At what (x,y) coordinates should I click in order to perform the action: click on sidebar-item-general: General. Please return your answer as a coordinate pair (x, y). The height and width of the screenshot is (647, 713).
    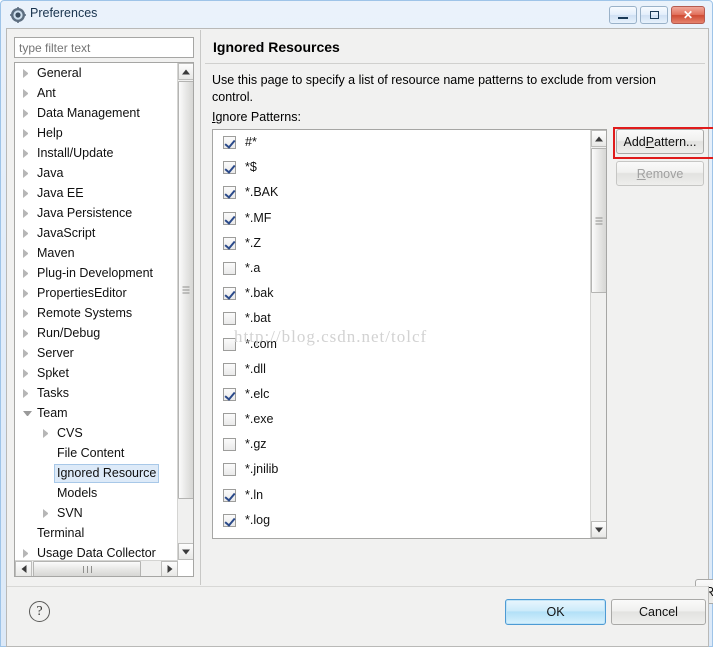
    Looking at the image, I should click on (96, 73).